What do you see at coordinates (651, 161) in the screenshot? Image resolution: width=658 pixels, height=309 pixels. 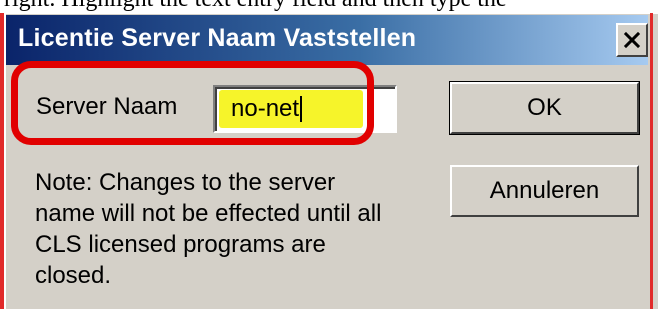 I see `red-frame-edge-right` at bounding box center [651, 161].